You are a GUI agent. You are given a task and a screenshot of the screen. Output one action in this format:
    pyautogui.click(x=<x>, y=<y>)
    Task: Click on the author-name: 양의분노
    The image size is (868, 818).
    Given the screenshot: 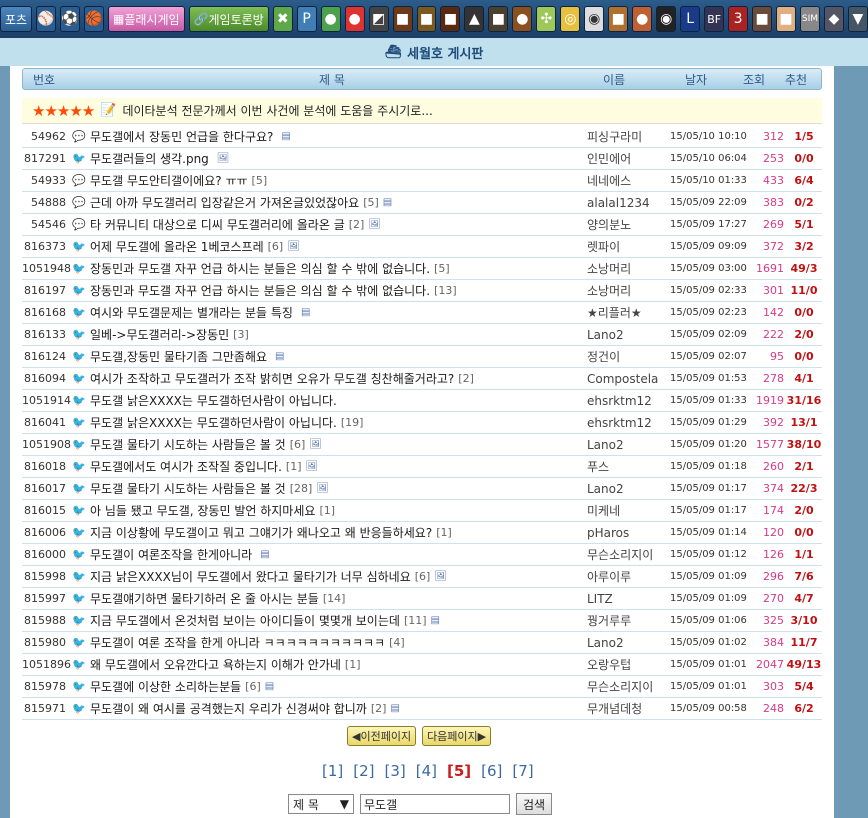 What is the action you would take?
    pyautogui.click(x=609, y=224)
    